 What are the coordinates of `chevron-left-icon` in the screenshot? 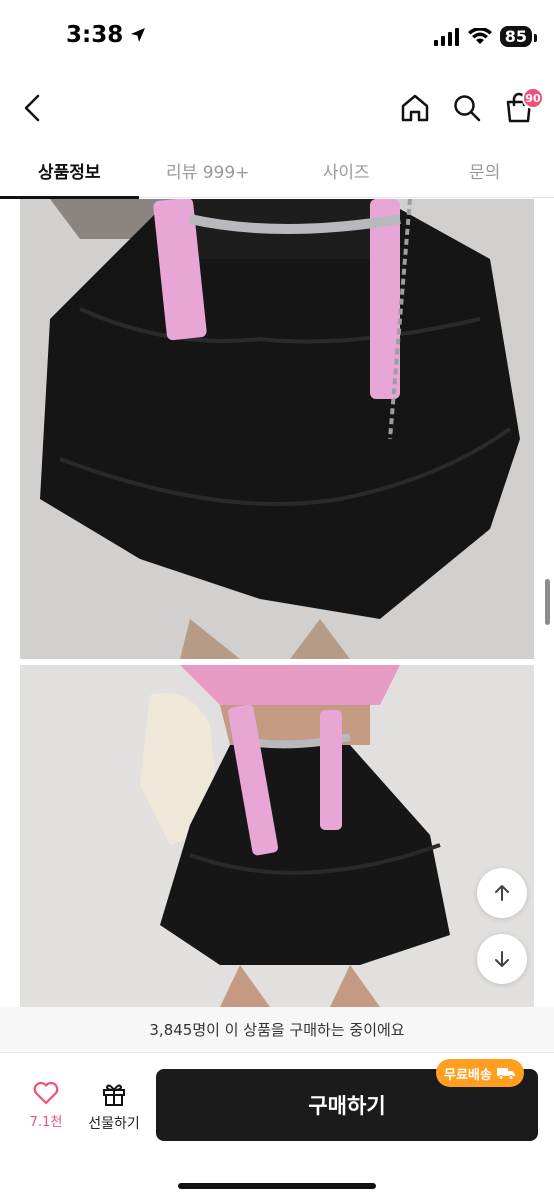 It's located at (32, 108).